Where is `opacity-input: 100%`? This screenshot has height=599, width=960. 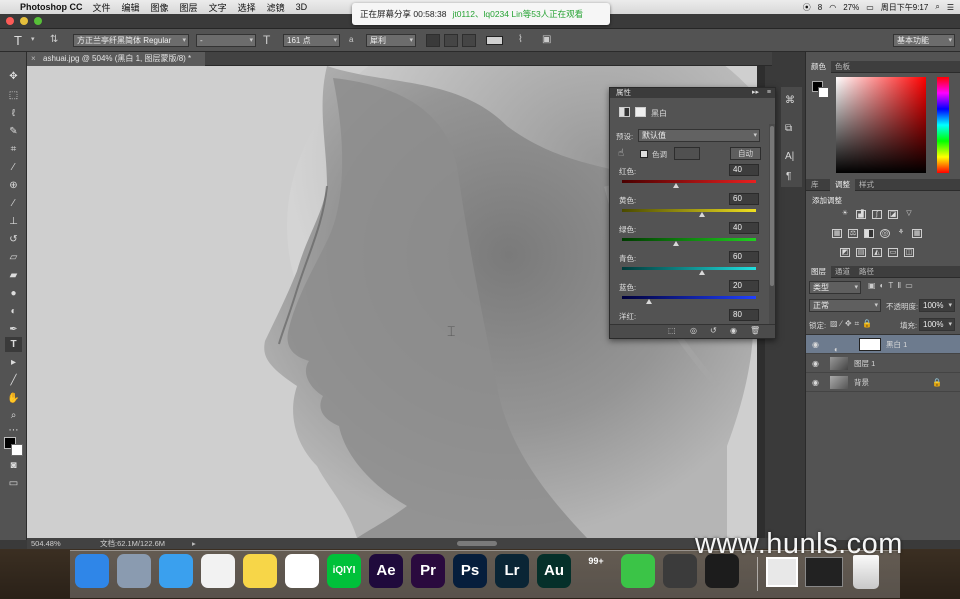 opacity-input: 100% is located at coordinates (937, 305).